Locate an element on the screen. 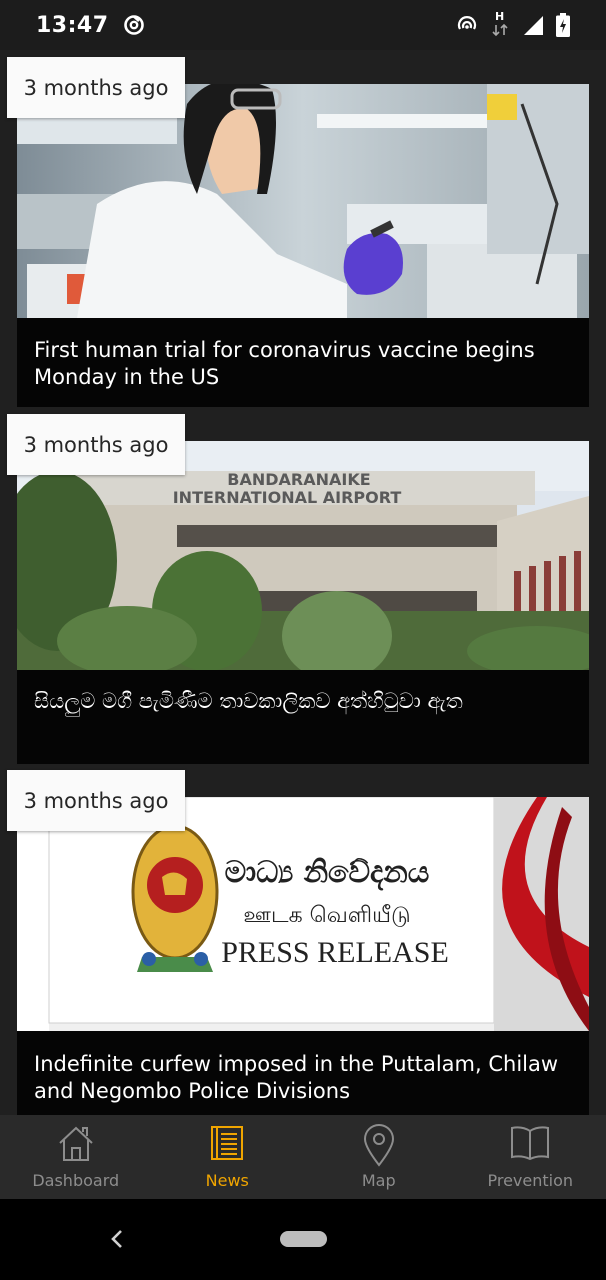 The image size is (606, 1280). home-button is located at coordinates (303, 1239).